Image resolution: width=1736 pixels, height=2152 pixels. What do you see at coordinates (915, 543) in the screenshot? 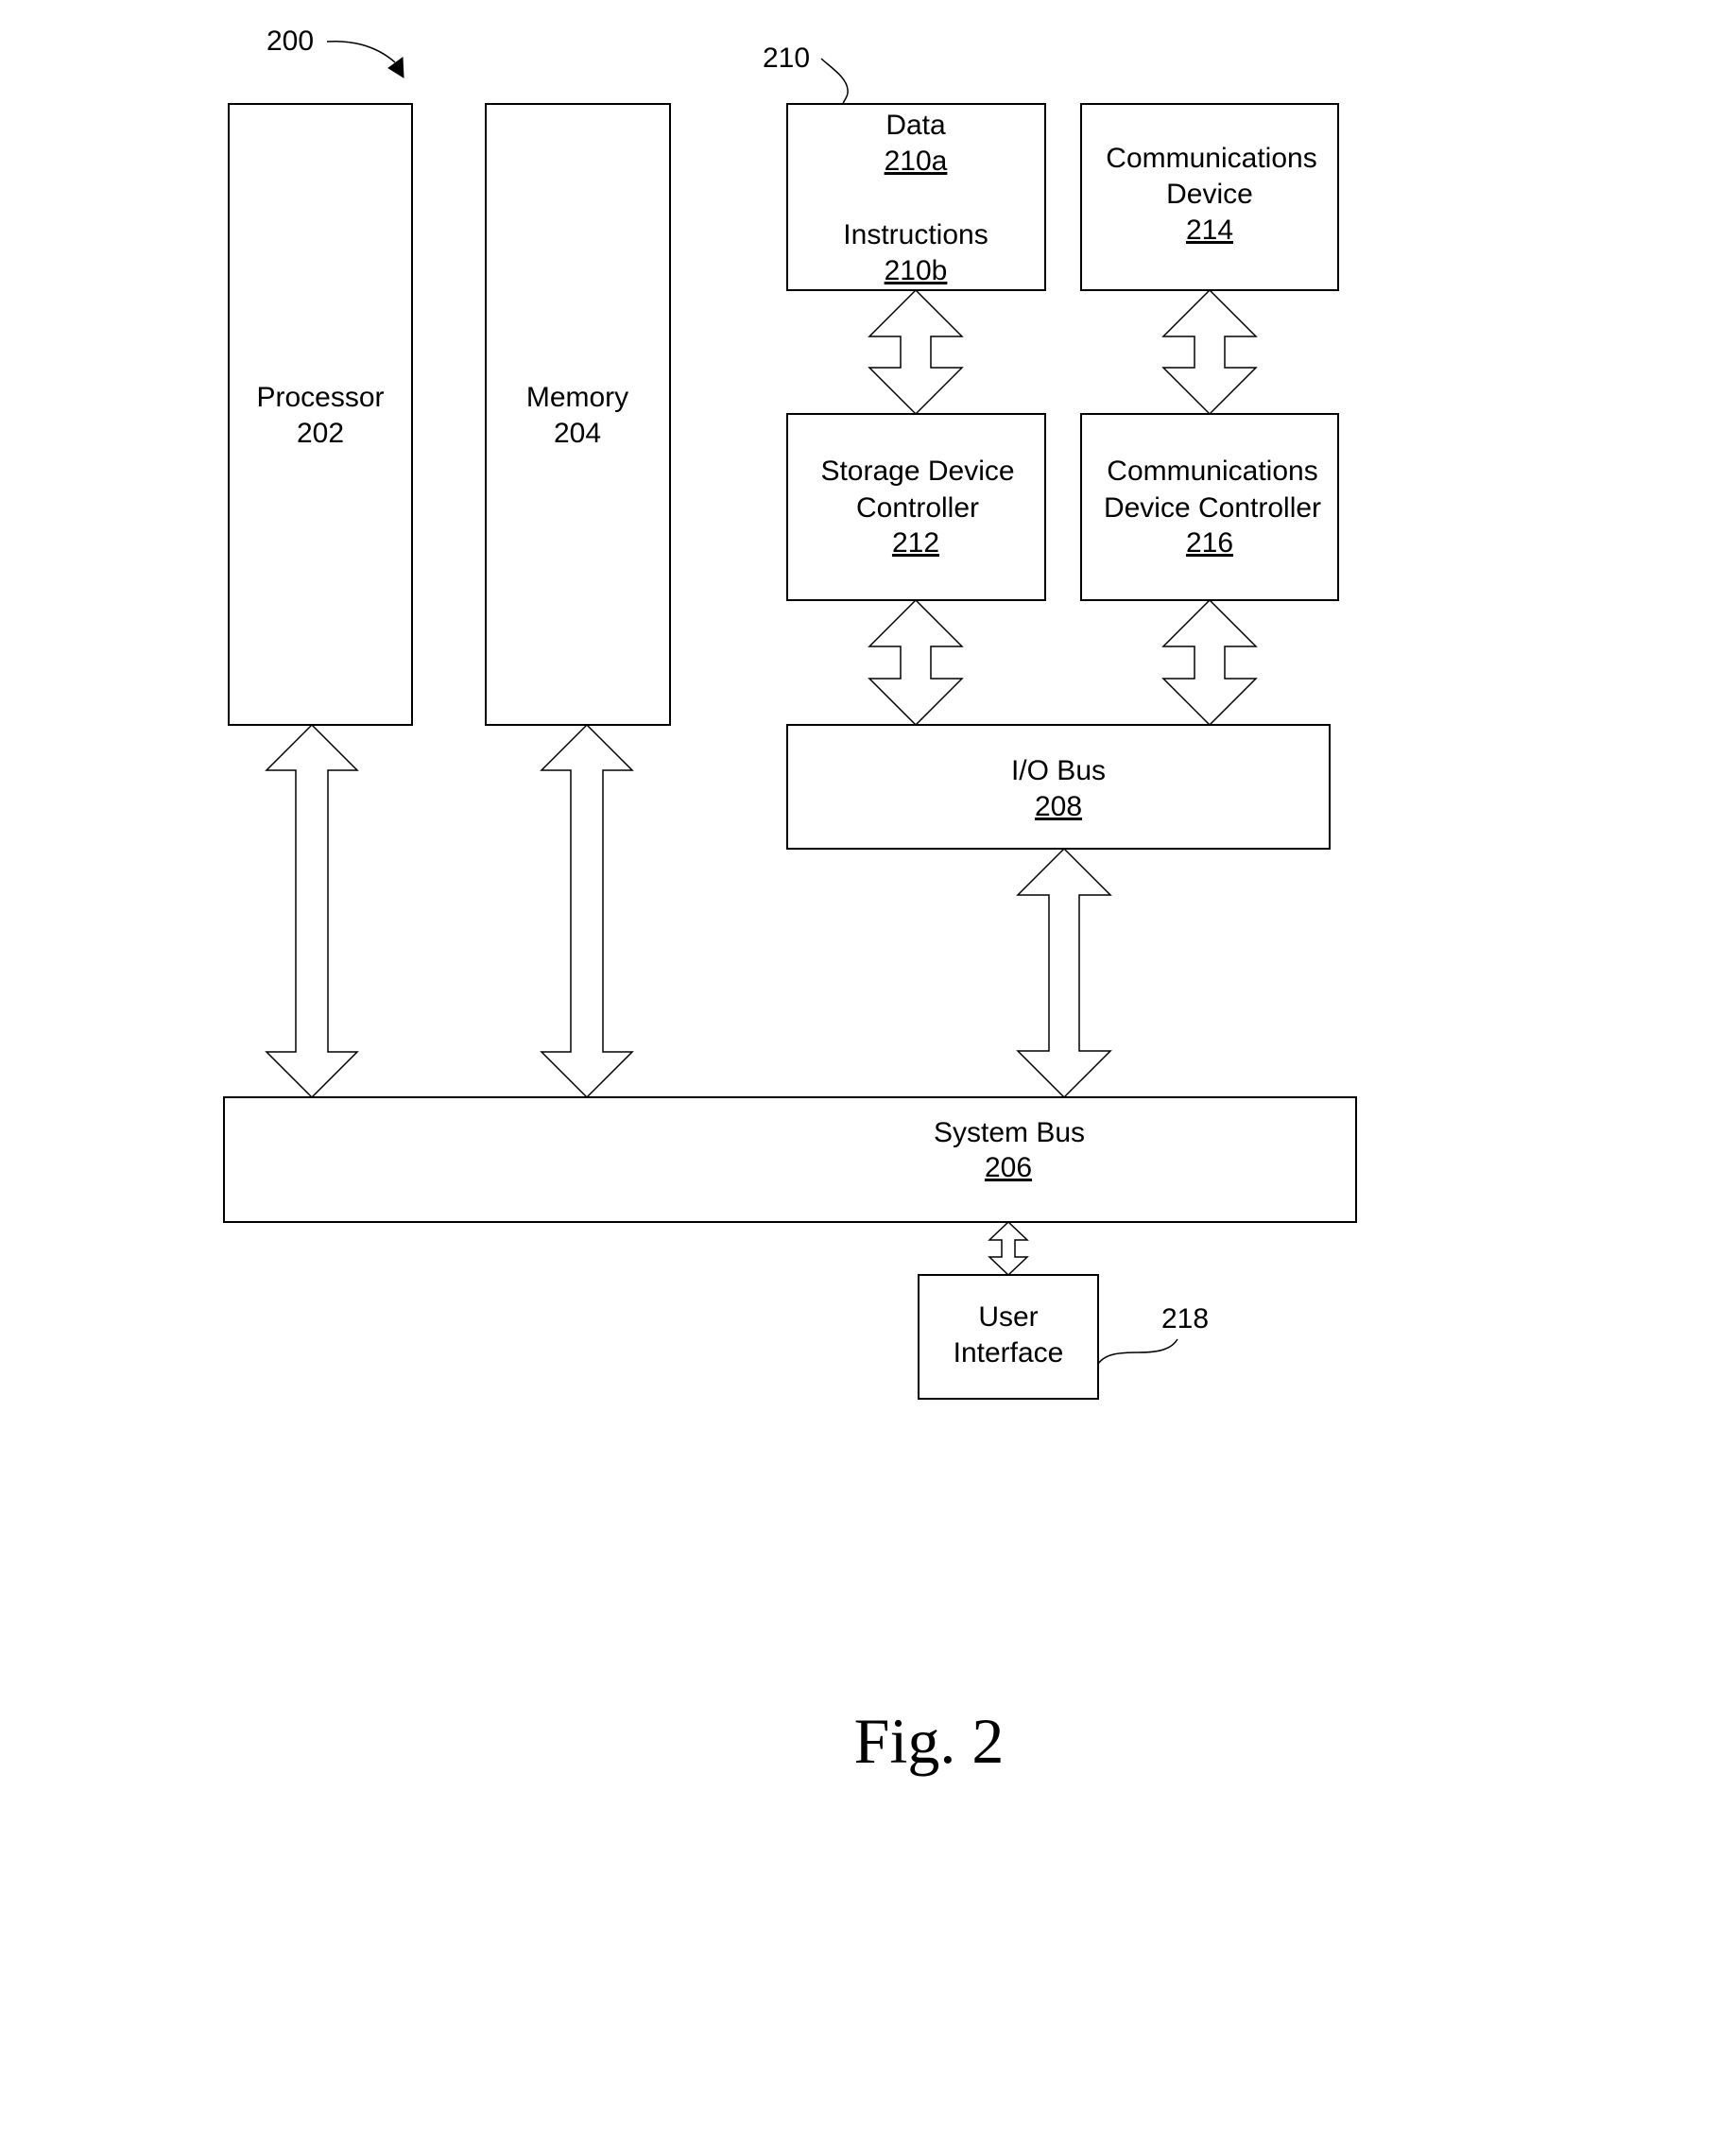
I see `storage-device-controller-ref: 212` at bounding box center [915, 543].